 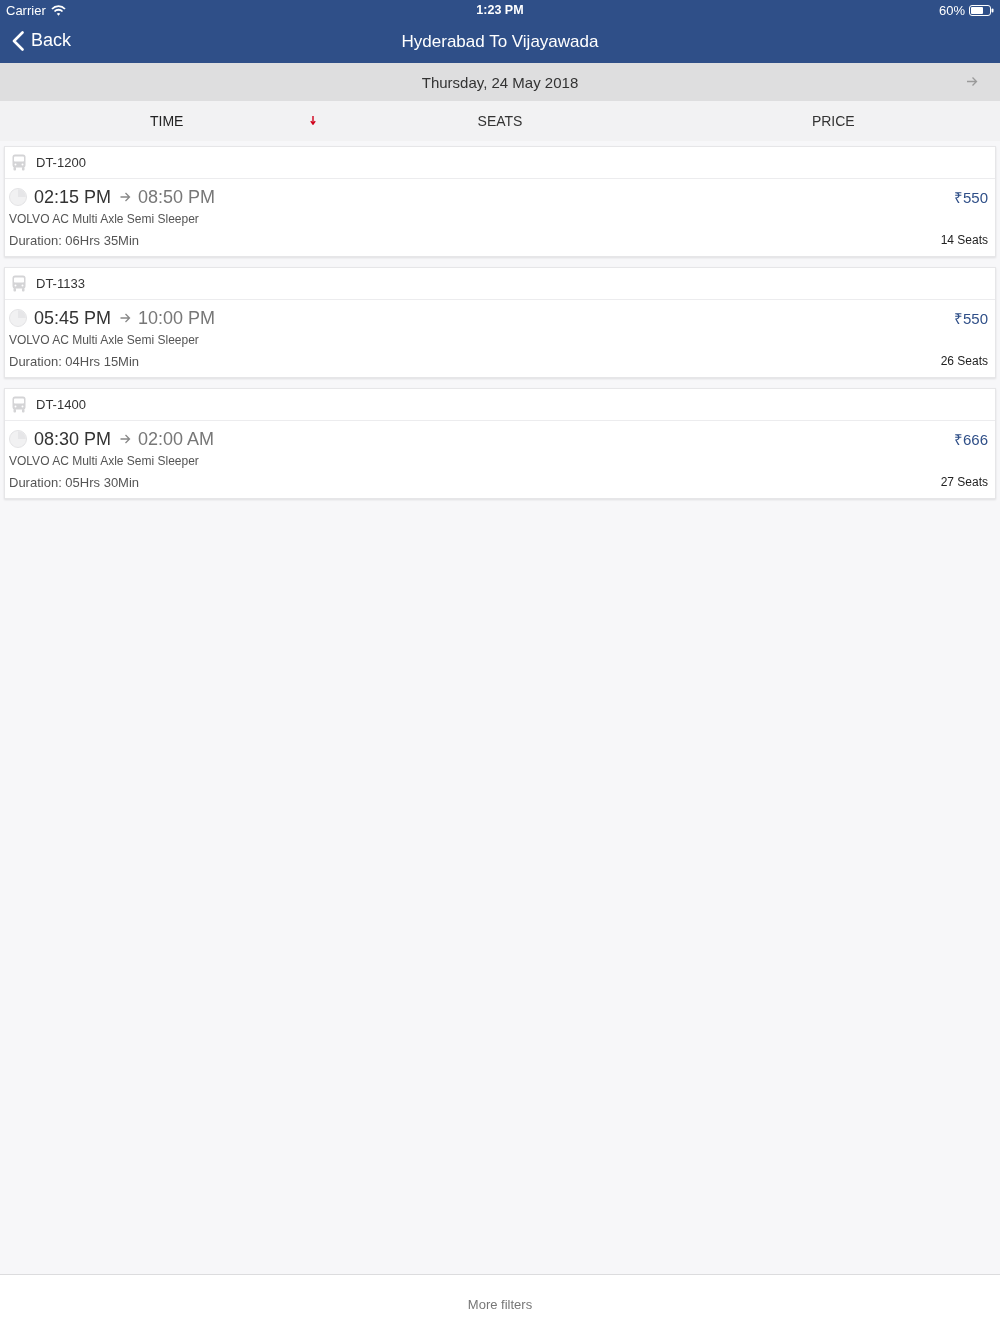 What do you see at coordinates (74, 361) in the screenshot?
I see `trip-duration: Duration: 04Hrs 15Min` at bounding box center [74, 361].